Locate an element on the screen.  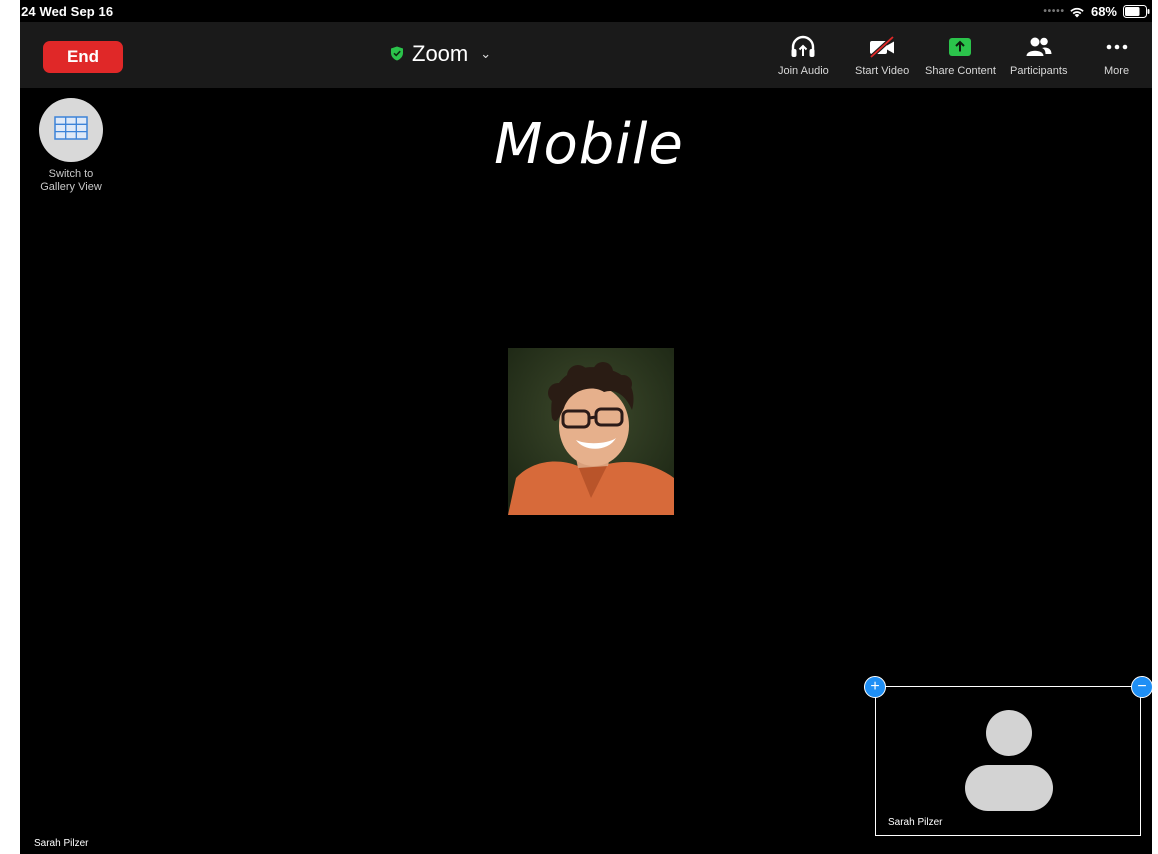
status-indicators: • • • • • 68% is located at coordinates (1096, 11).